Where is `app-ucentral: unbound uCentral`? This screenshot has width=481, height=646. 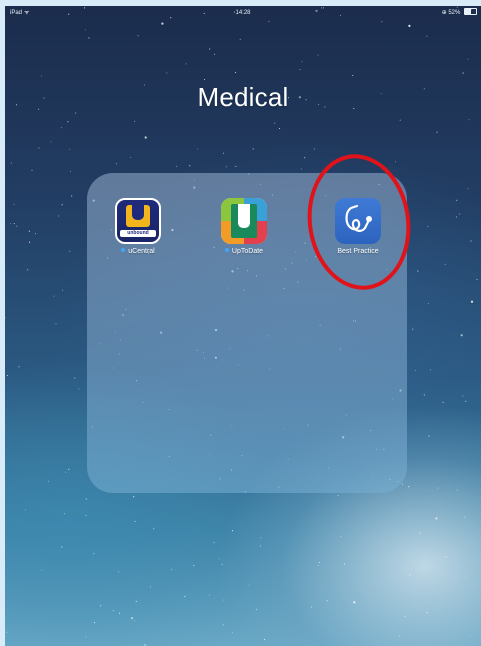 app-ucentral: unbound uCentral is located at coordinates (138, 226).